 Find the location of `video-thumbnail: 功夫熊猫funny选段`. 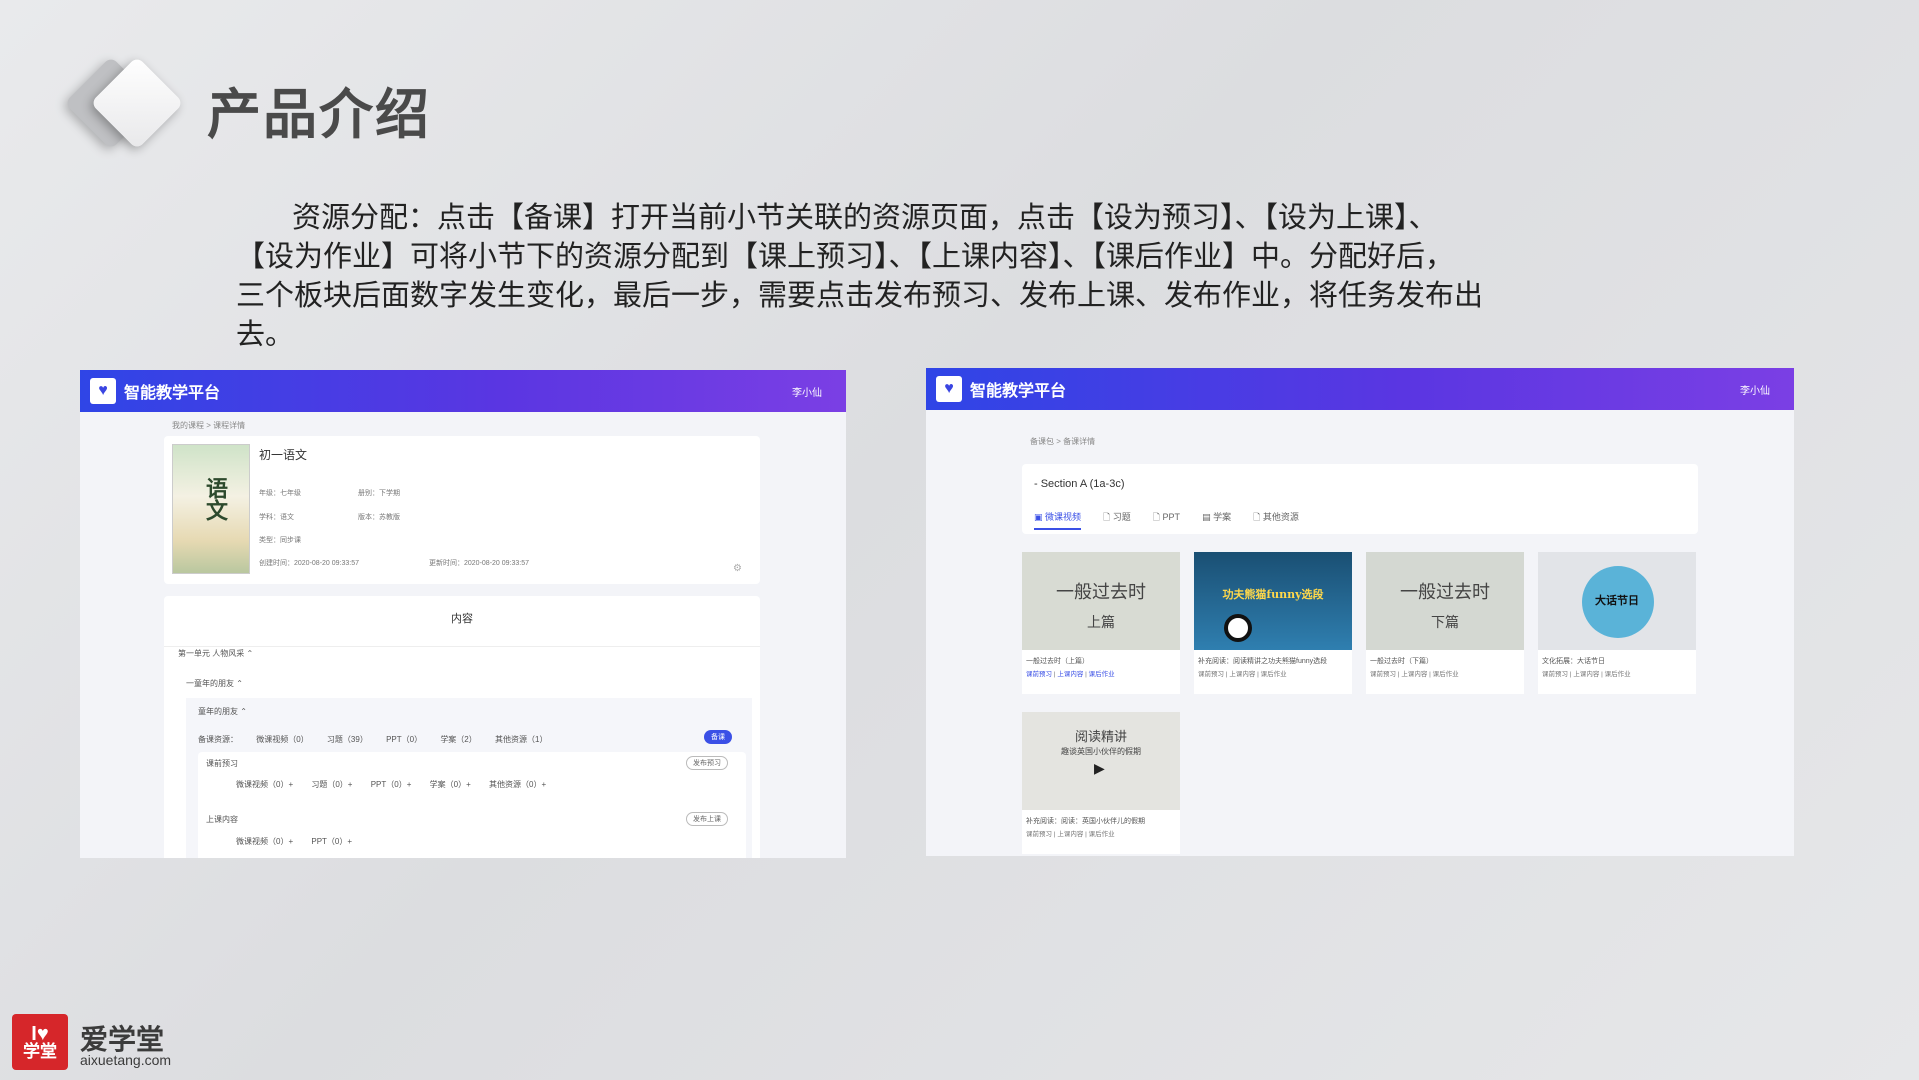

video-thumbnail: 功夫熊猫funny选段 is located at coordinates (1273, 601).